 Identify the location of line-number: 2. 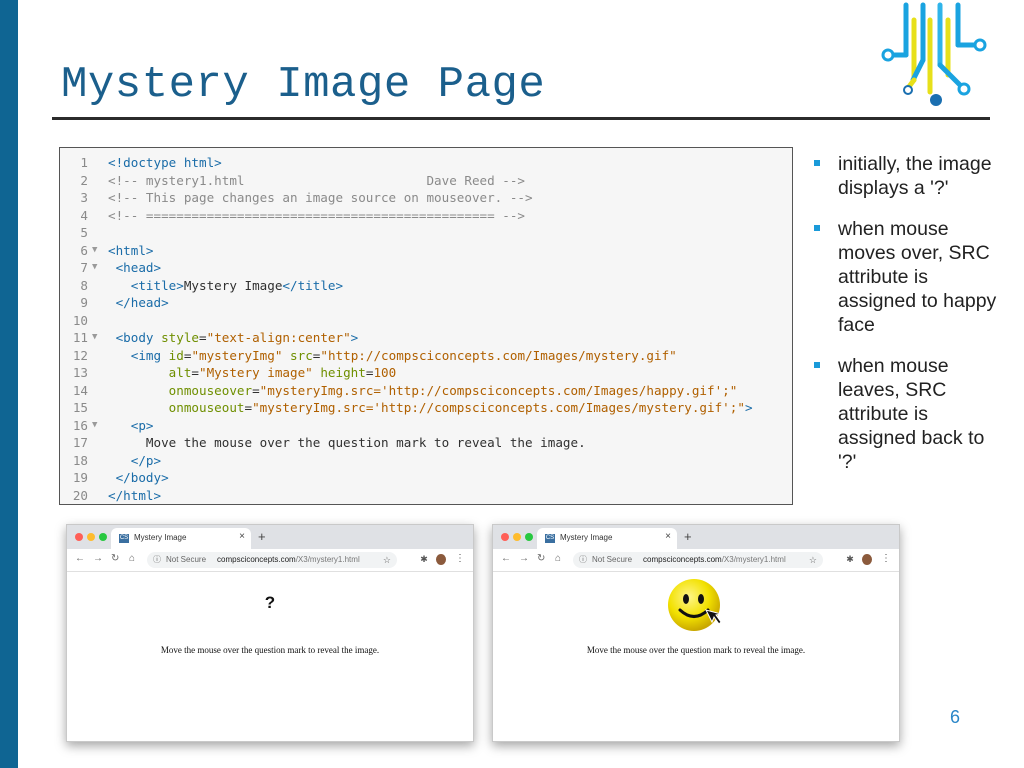
(84, 180).